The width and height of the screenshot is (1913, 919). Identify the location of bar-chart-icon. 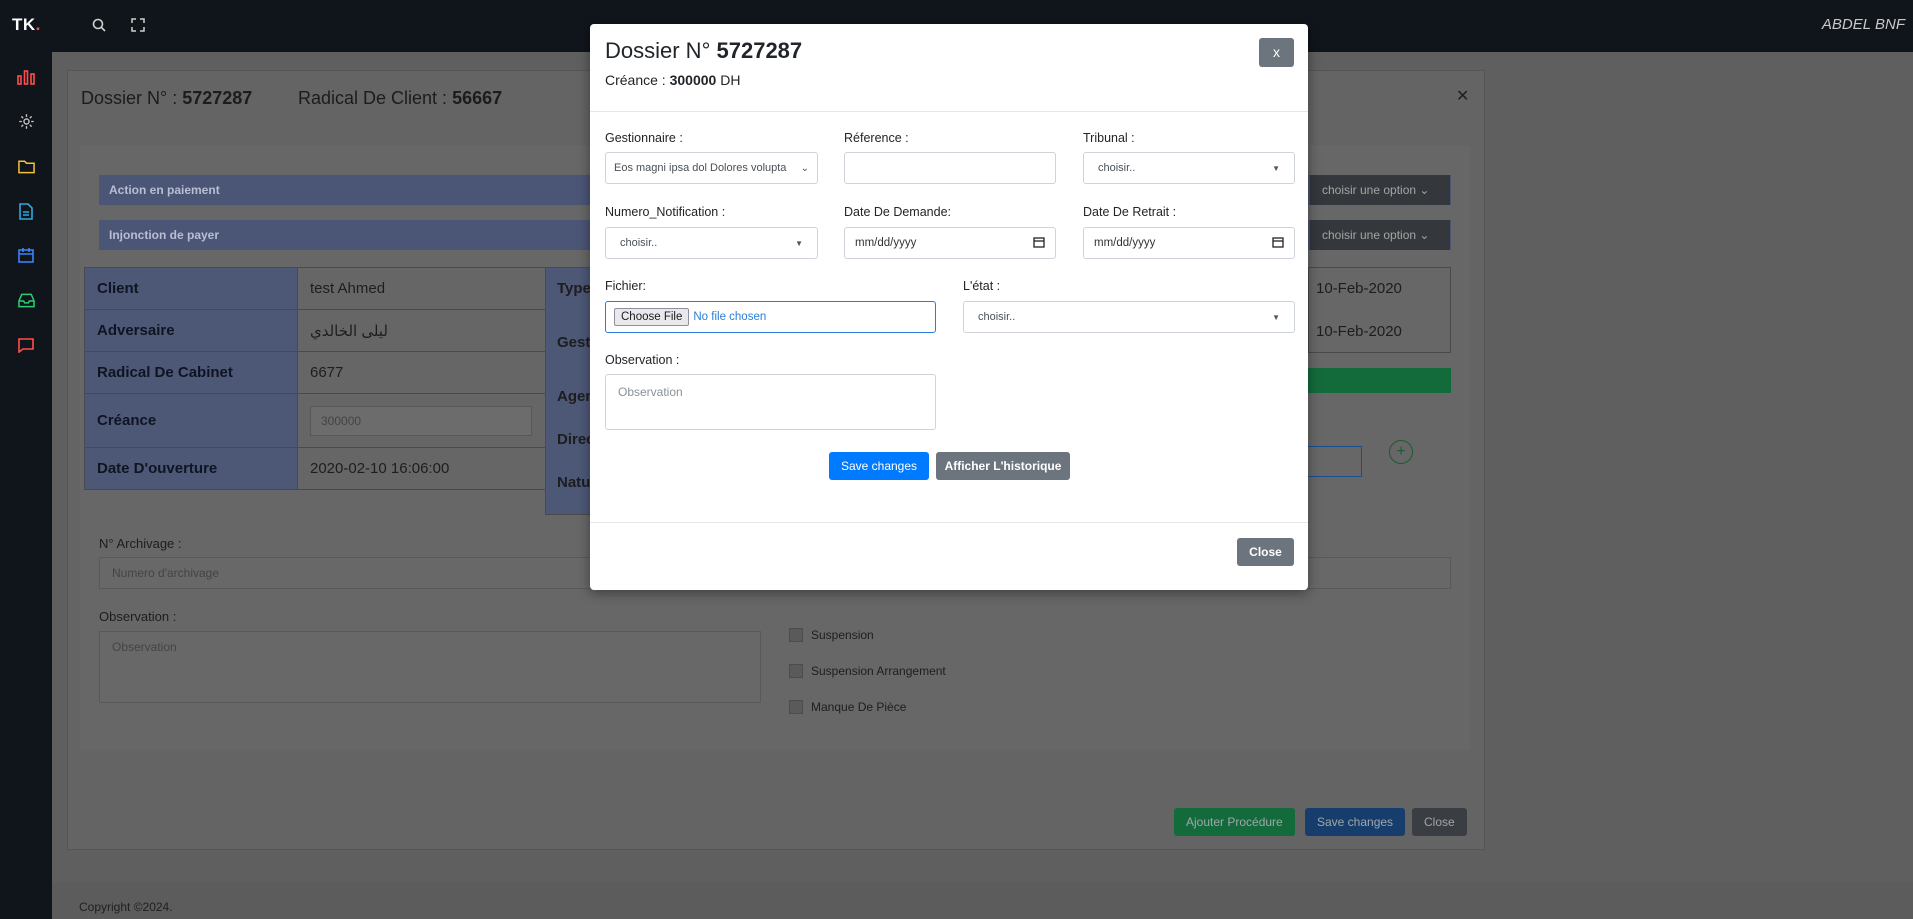
(26, 77).